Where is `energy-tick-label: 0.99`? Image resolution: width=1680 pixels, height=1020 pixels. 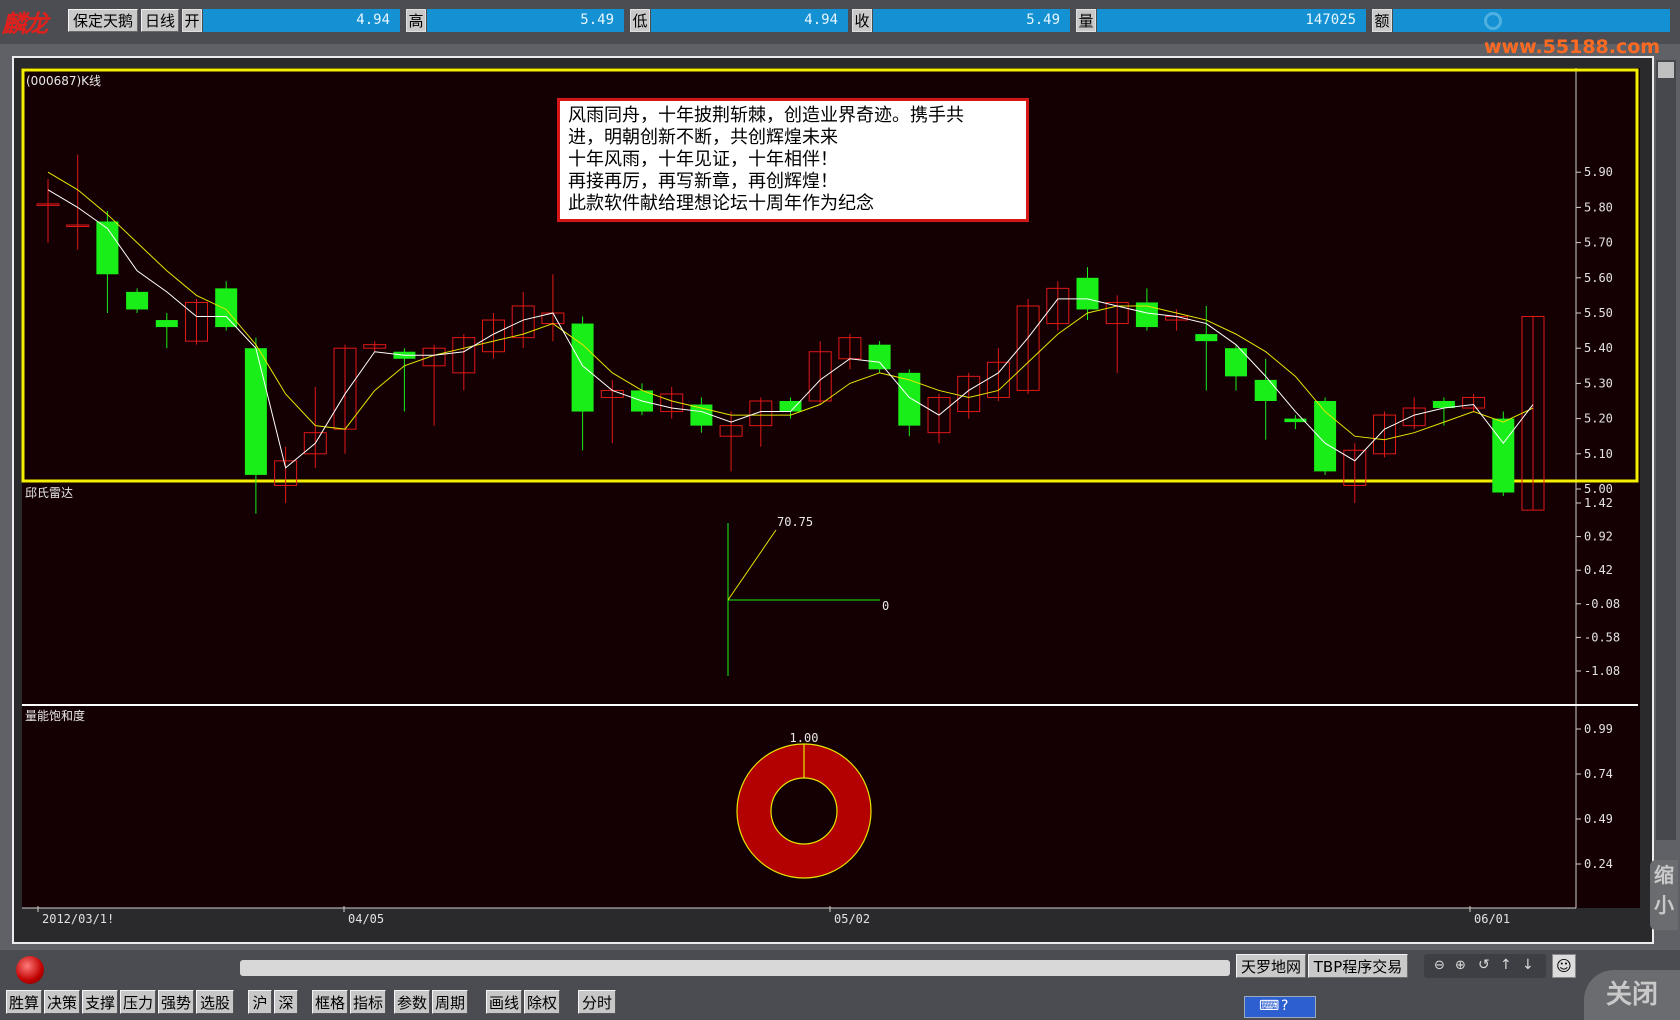
energy-tick-label: 0.99 is located at coordinates (1598, 729).